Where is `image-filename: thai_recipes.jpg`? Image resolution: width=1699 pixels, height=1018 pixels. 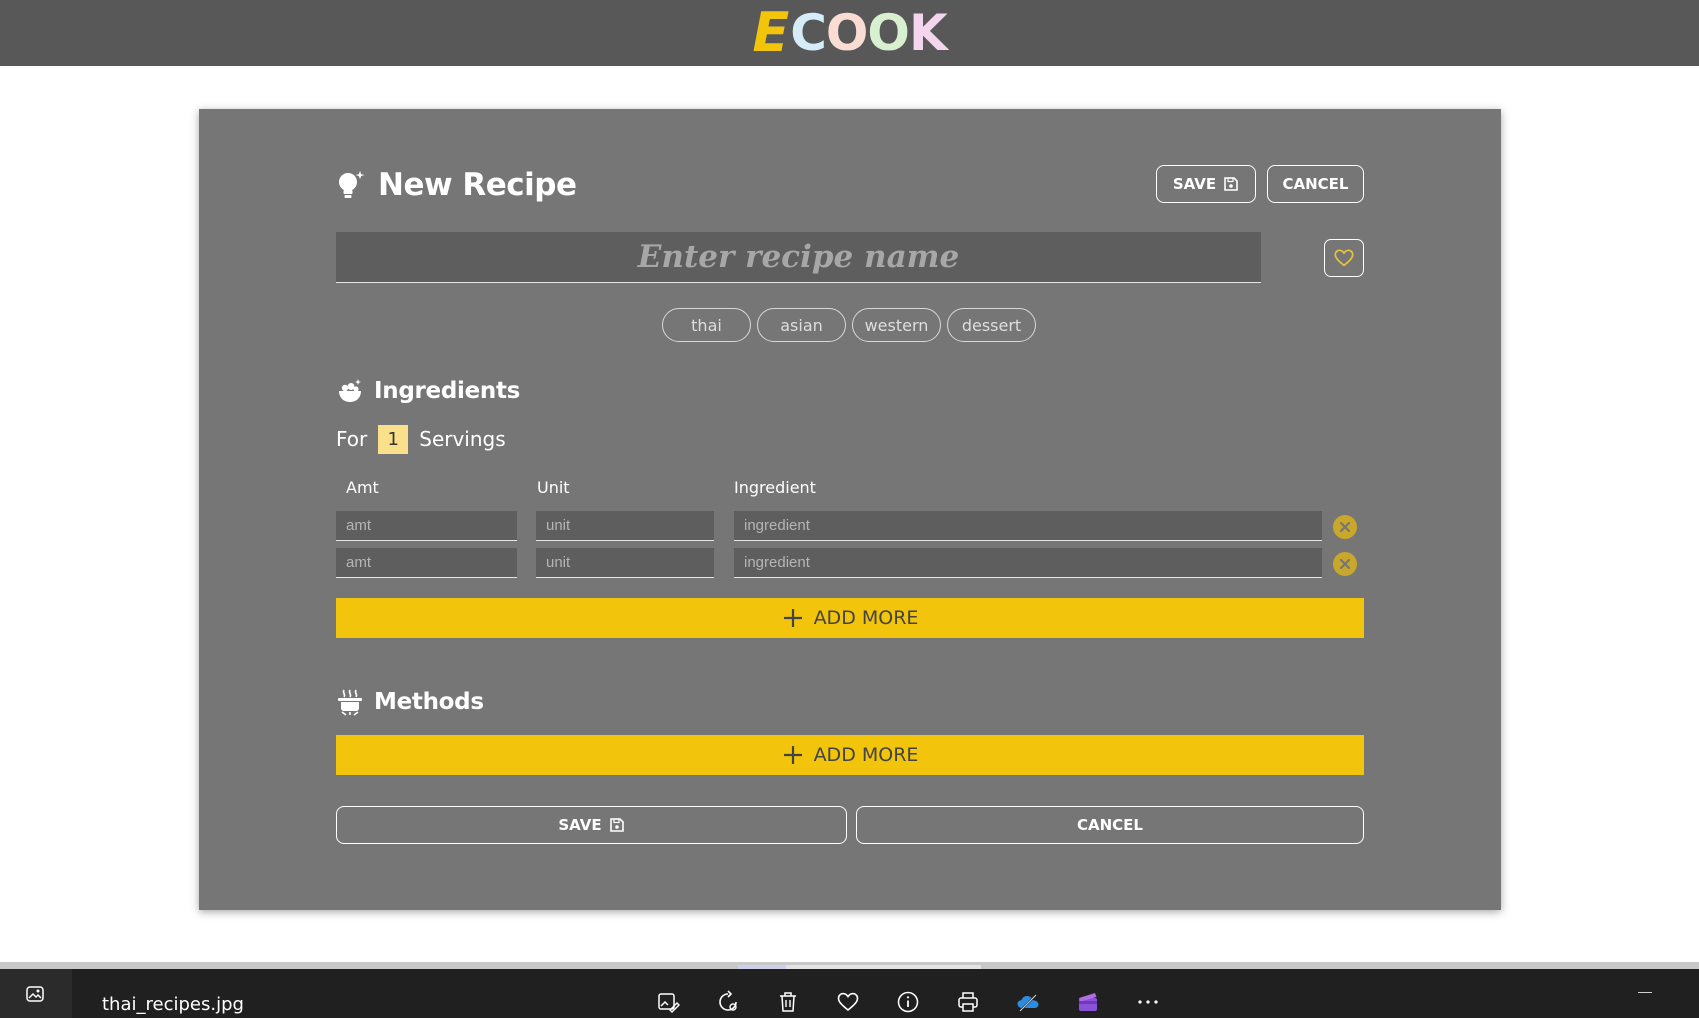 image-filename: thai_recipes.jpg is located at coordinates (173, 1004).